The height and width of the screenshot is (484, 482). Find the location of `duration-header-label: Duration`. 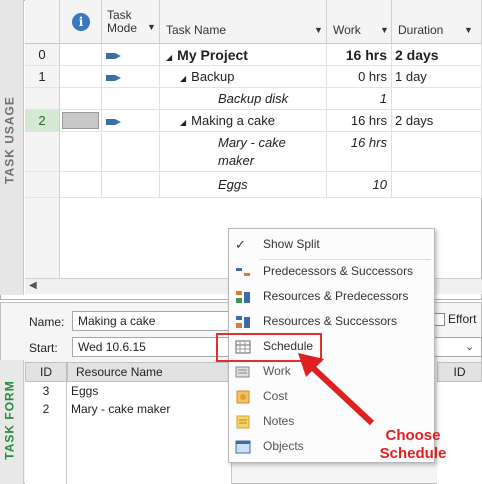

duration-header-label: Duration is located at coordinates (421, 30).